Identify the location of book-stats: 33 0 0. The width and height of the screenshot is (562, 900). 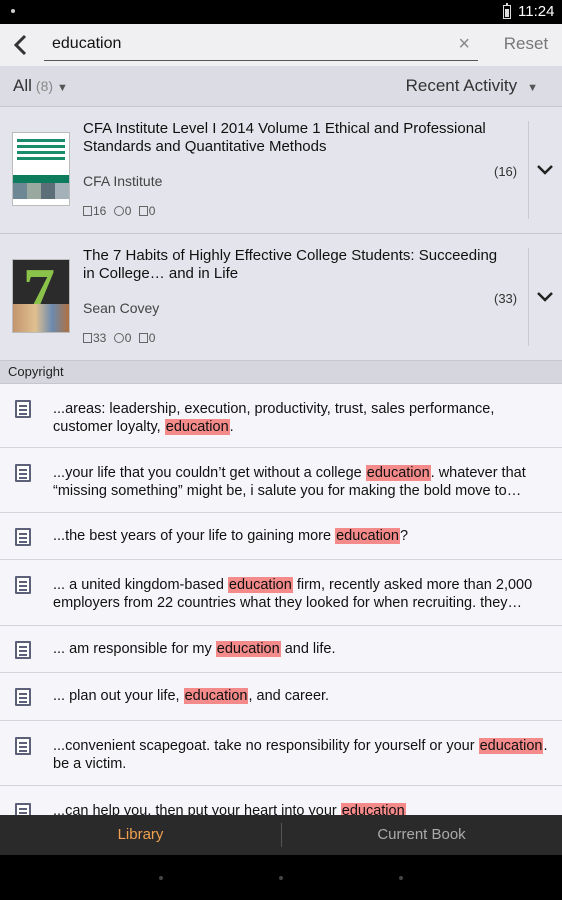
(121, 338).